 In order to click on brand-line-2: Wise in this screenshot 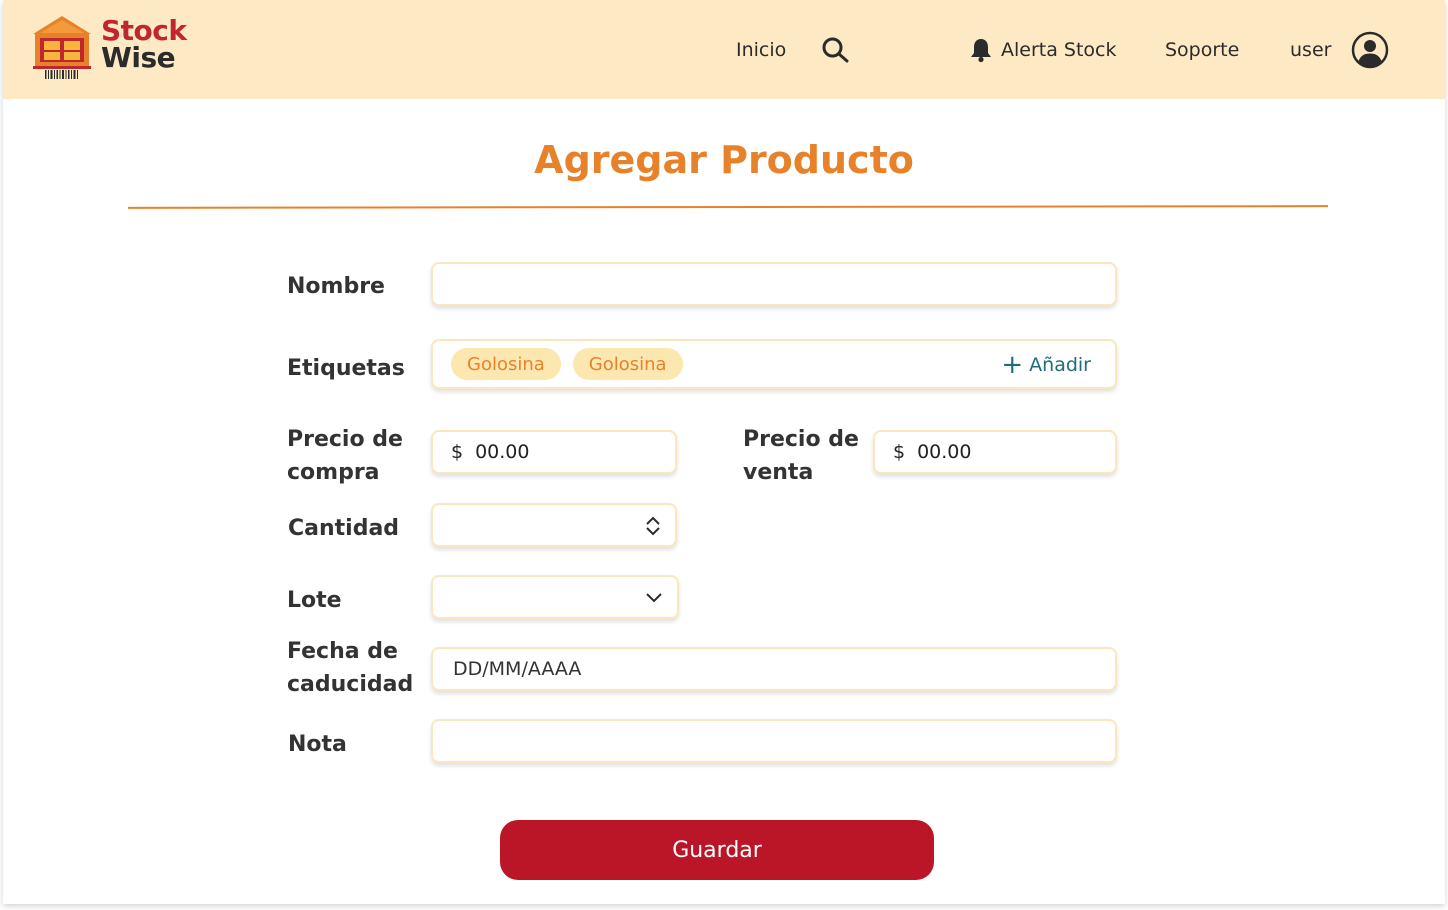, I will do `click(138, 57)`.